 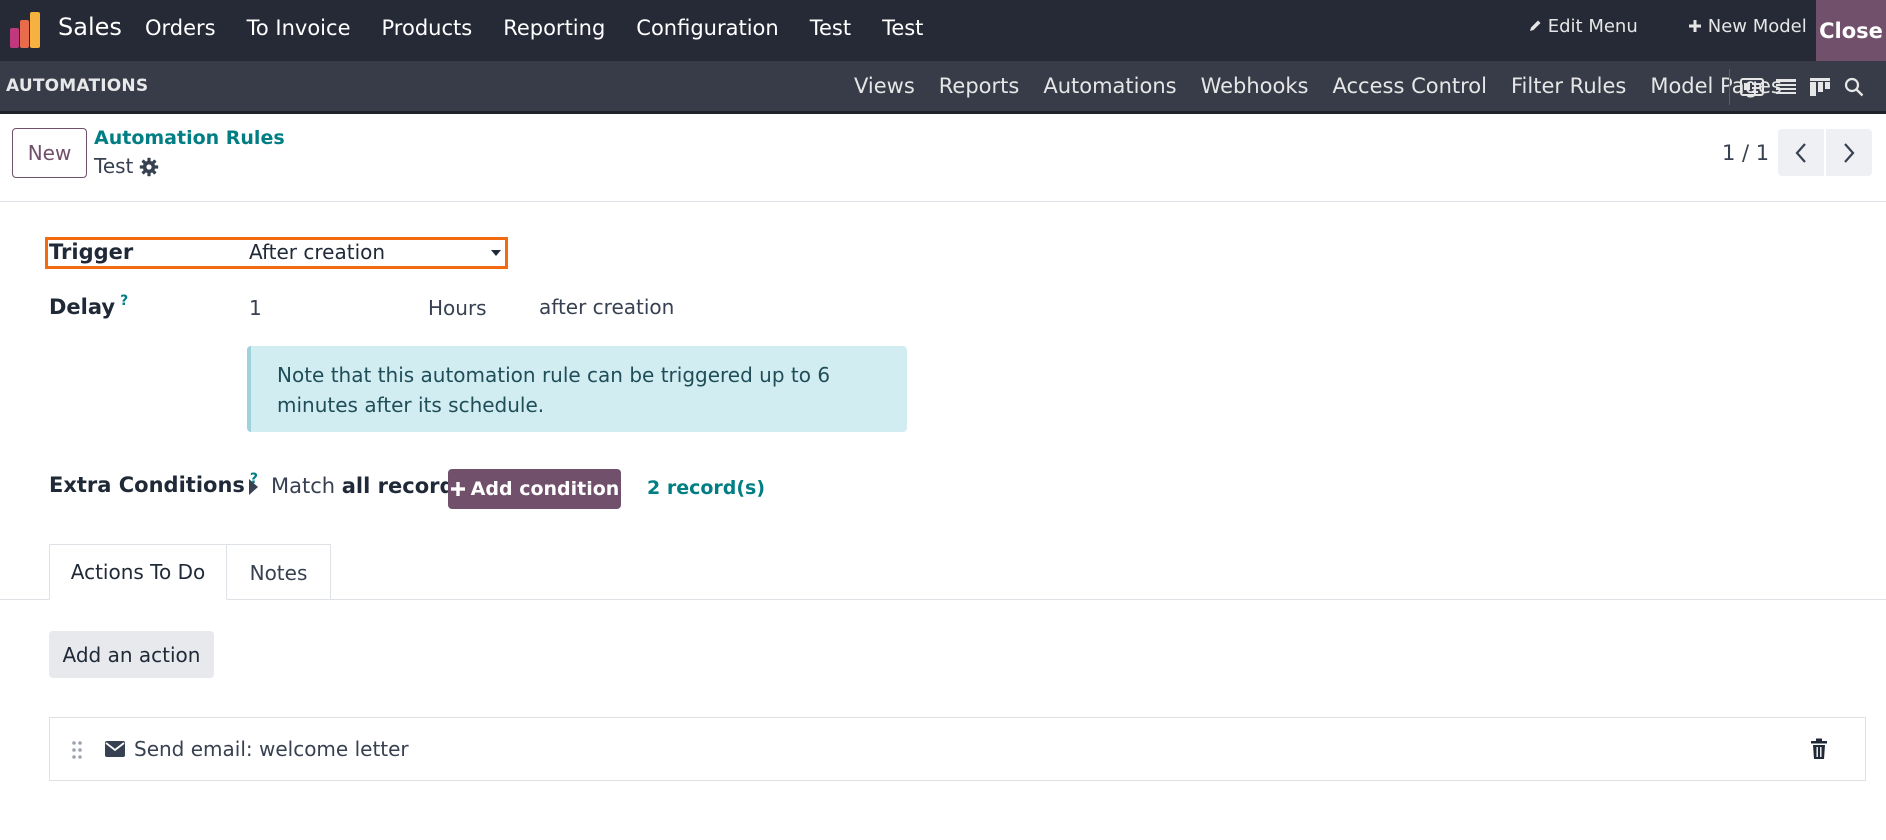 I want to click on menu-products: Products, so click(x=427, y=28).